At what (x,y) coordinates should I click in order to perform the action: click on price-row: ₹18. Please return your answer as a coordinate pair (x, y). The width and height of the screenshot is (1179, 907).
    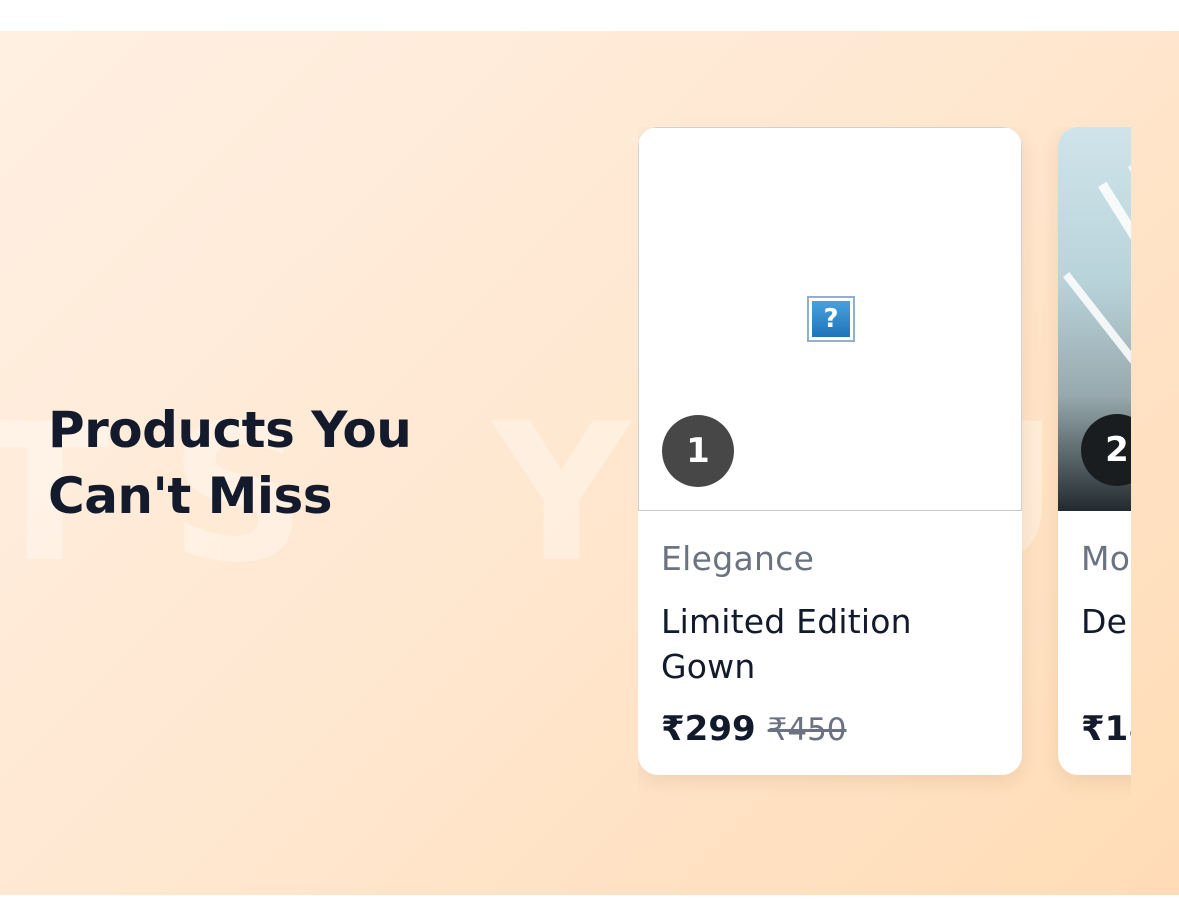
    Looking at the image, I should click on (1106, 729).